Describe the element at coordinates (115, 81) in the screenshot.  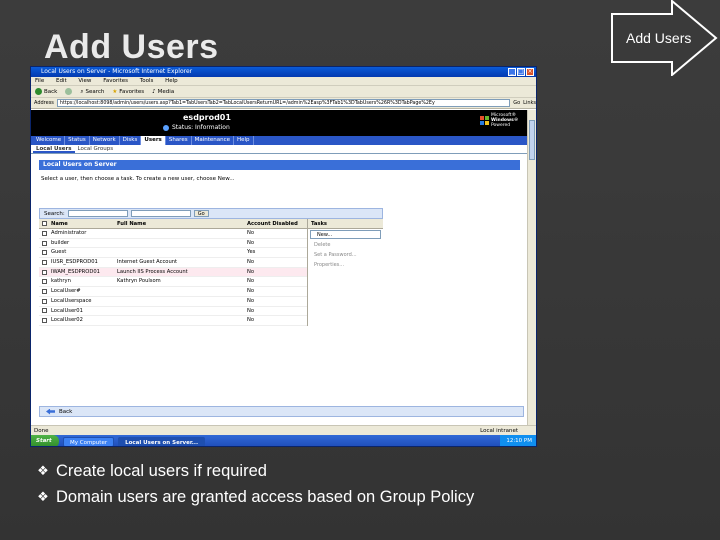
I see `menu-favorites: Favorites` at that location.